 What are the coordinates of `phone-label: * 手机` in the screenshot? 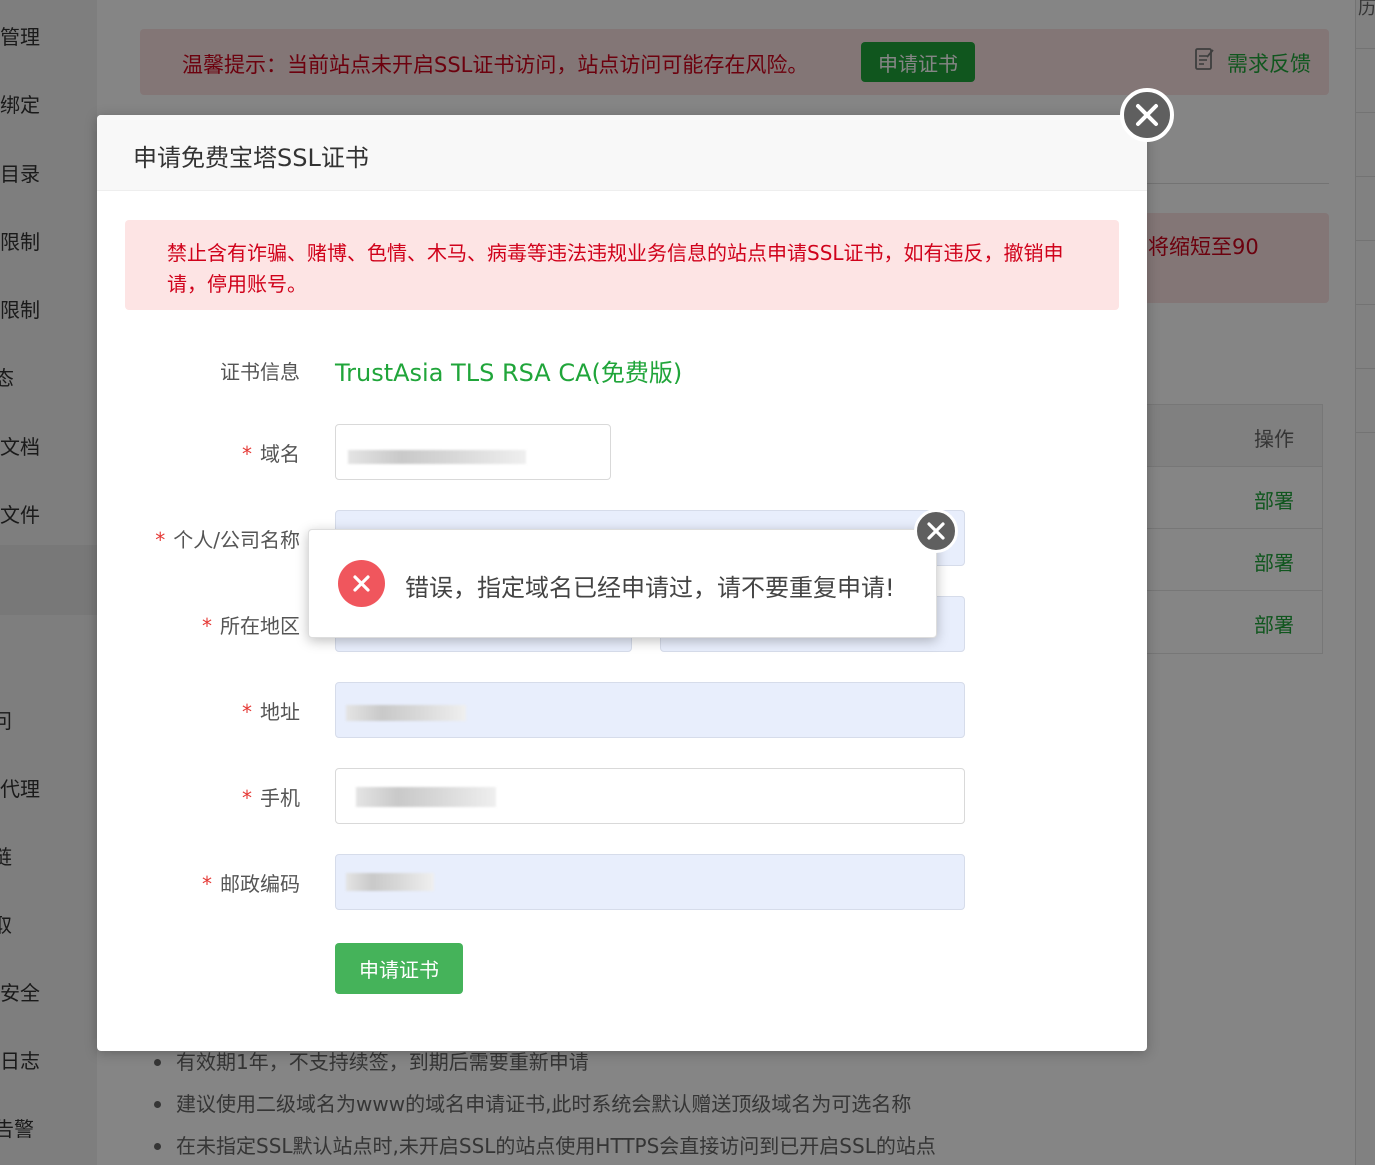 It's located at (271, 796).